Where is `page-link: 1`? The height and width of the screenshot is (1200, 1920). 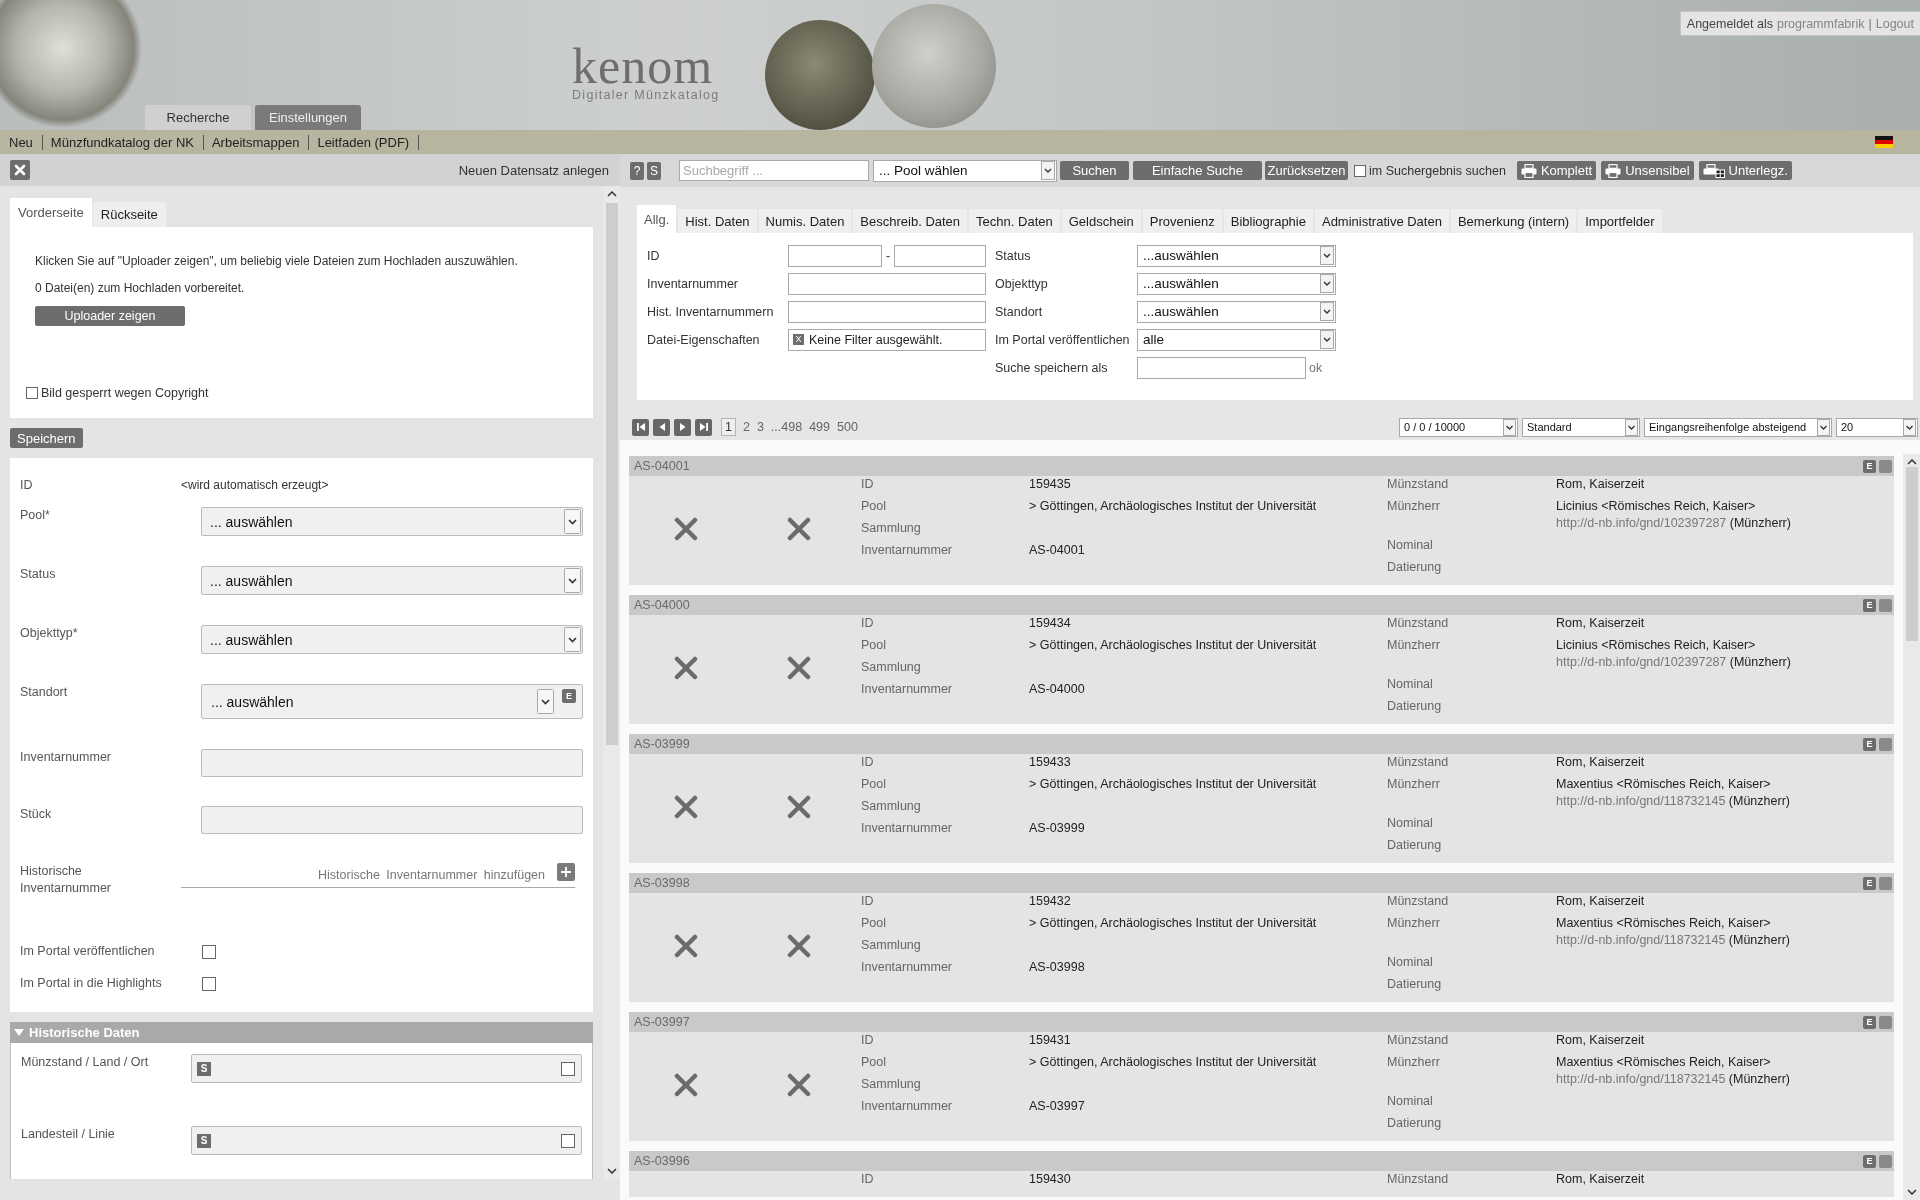
page-link: 1 is located at coordinates (728, 427).